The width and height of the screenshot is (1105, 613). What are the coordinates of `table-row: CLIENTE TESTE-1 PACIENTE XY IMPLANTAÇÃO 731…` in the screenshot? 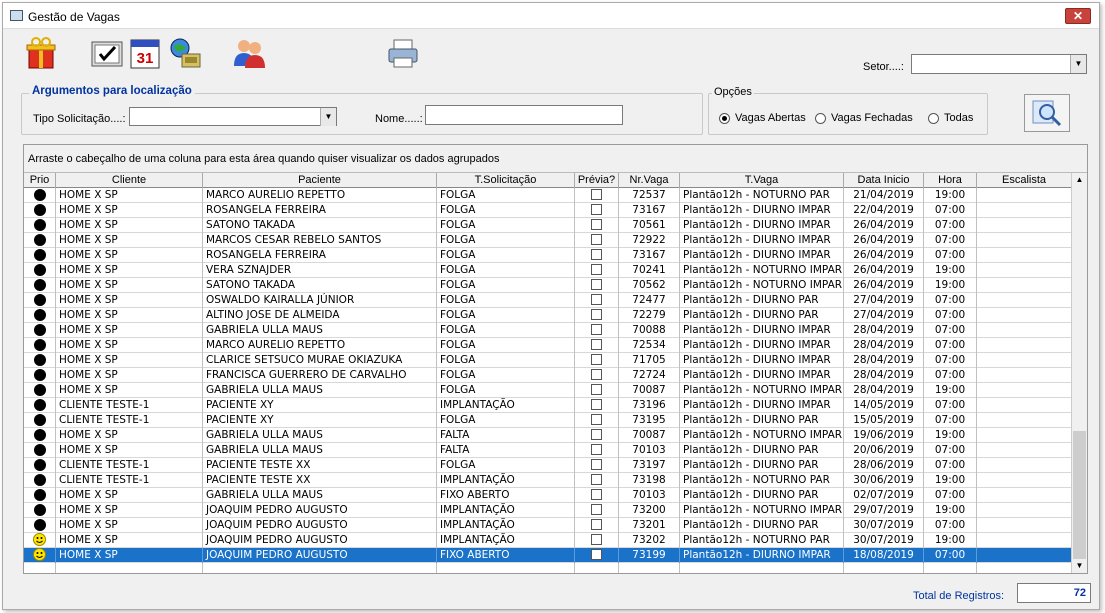 It's located at (548, 405).